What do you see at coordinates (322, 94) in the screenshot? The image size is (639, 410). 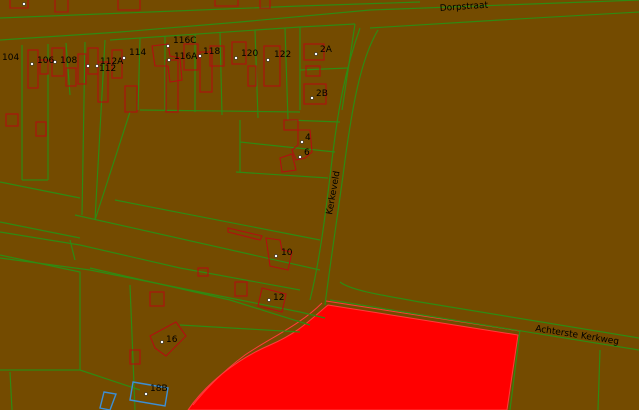 I see `house-number-2b: 2B` at bounding box center [322, 94].